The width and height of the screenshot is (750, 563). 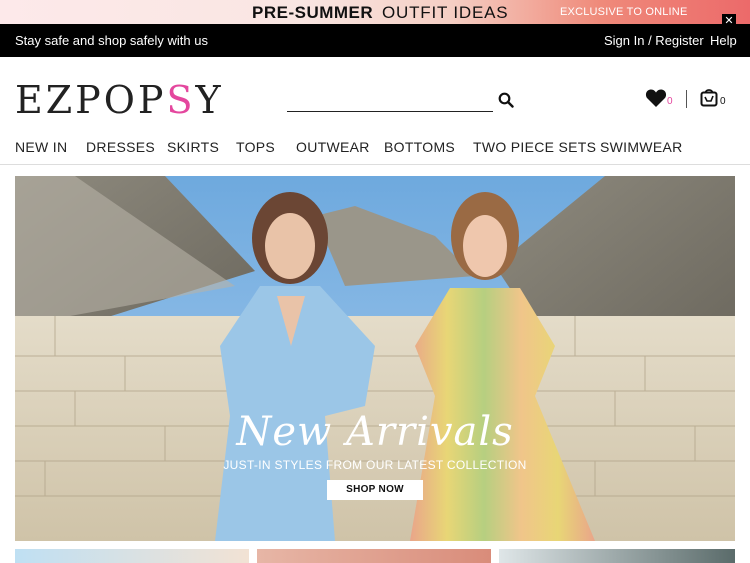 What do you see at coordinates (41, 147) in the screenshot?
I see `nav-item-new-in: NEW IN` at bounding box center [41, 147].